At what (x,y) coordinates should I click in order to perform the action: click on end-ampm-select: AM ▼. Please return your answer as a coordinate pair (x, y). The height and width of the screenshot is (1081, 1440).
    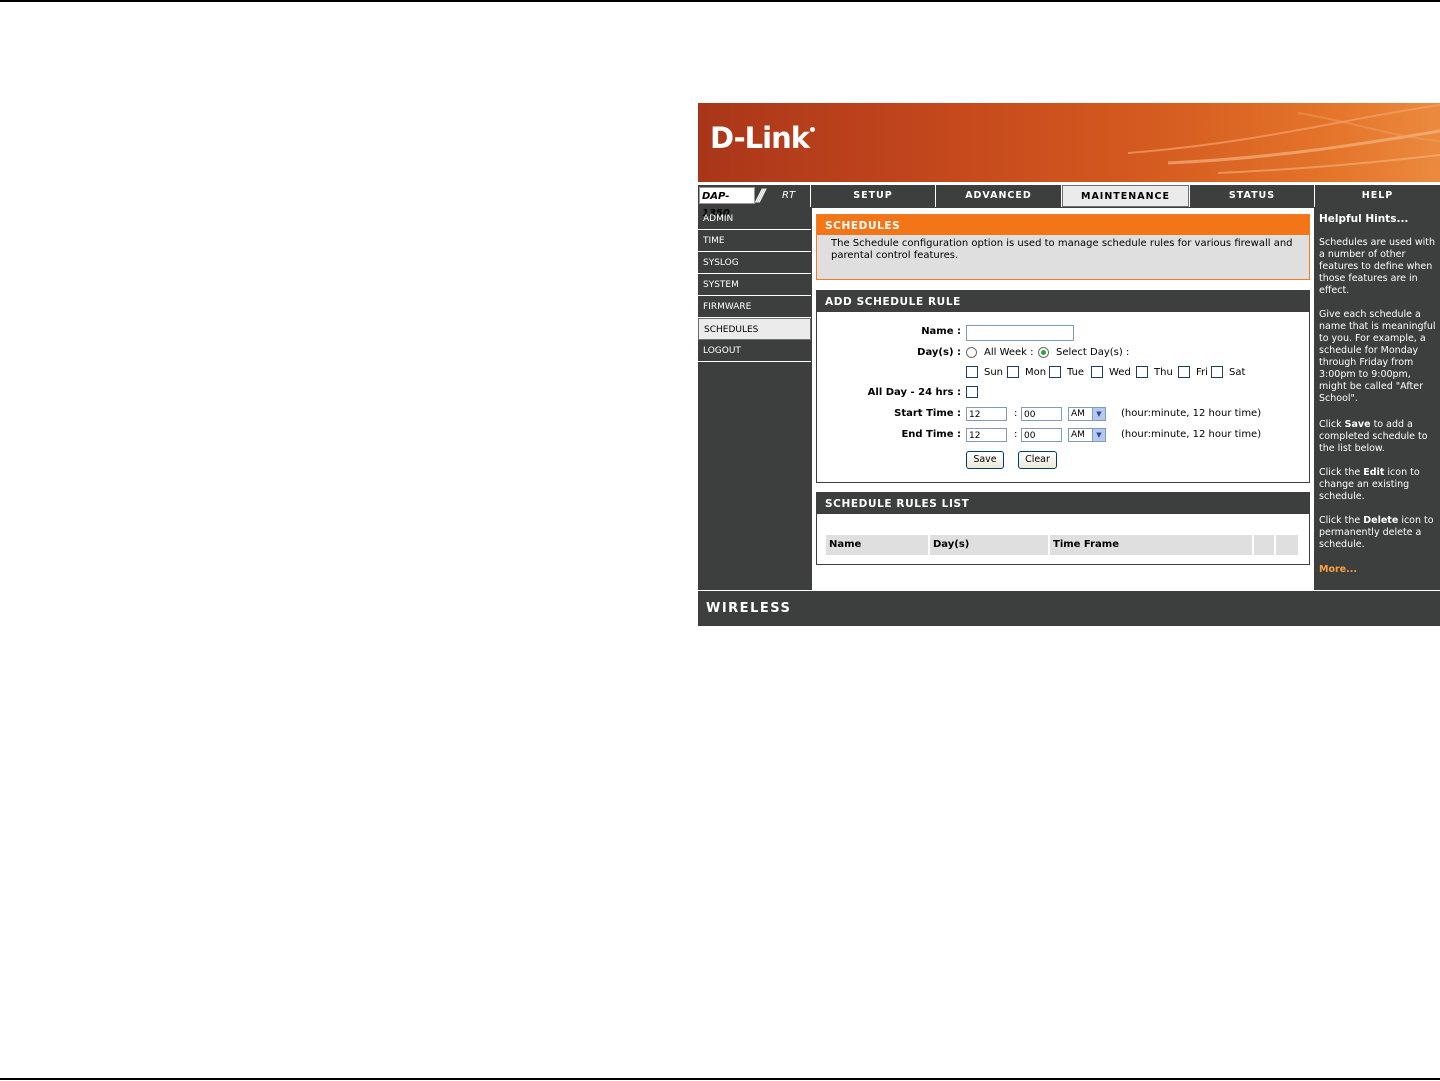
    Looking at the image, I should click on (1087, 435).